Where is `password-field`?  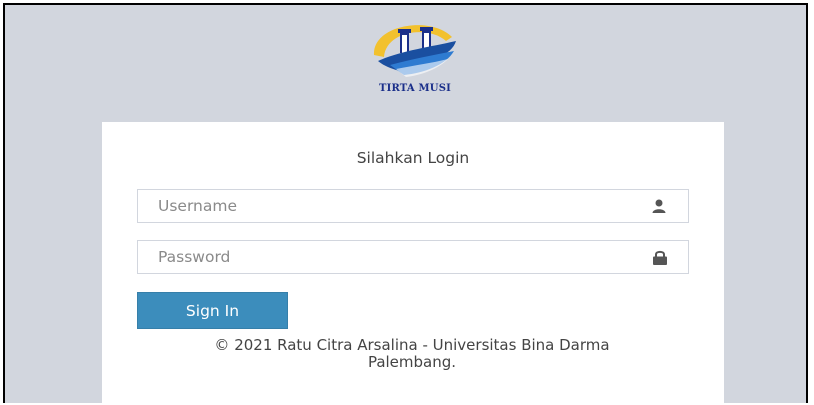
password-field is located at coordinates (413, 257).